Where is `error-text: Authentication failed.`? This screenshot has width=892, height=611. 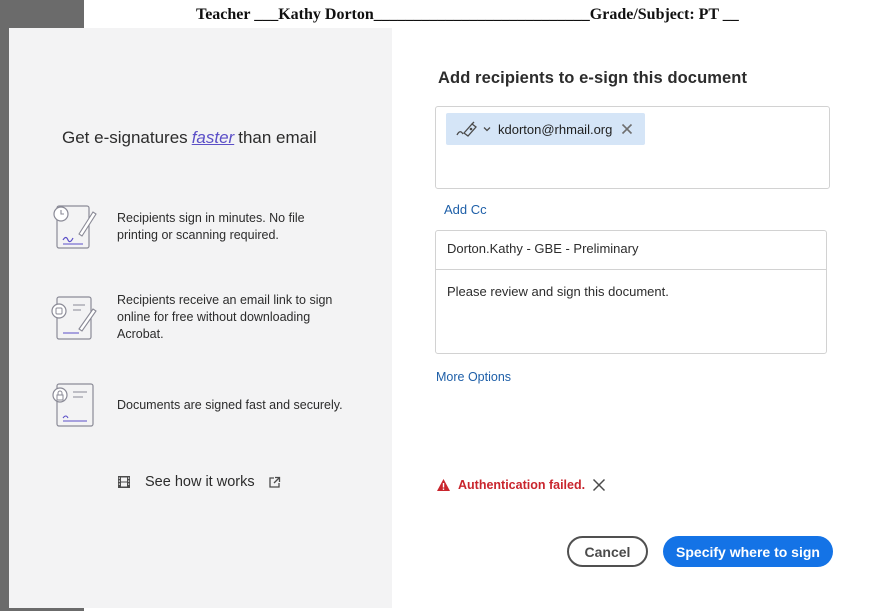 error-text: Authentication failed. is located at coordinates (522, 485).